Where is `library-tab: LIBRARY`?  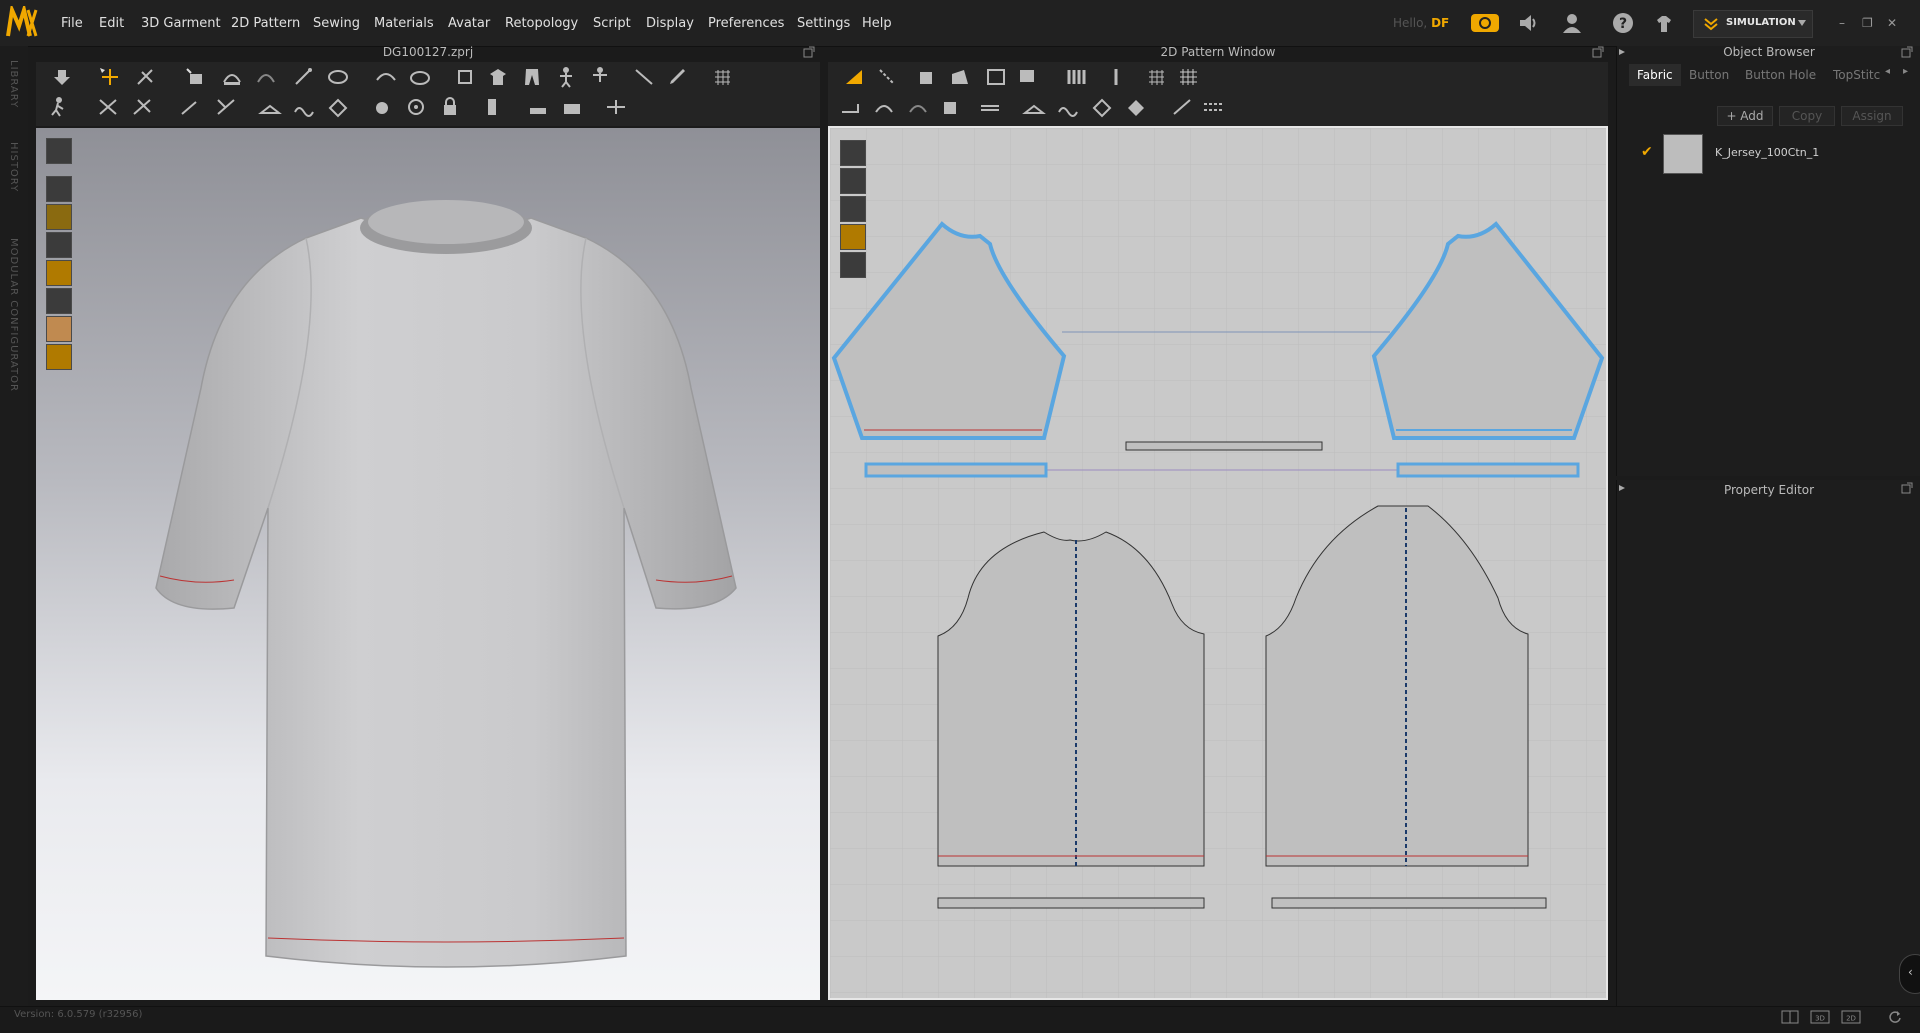
library-tab: LIBRARY is located at coordinates (13, 84).